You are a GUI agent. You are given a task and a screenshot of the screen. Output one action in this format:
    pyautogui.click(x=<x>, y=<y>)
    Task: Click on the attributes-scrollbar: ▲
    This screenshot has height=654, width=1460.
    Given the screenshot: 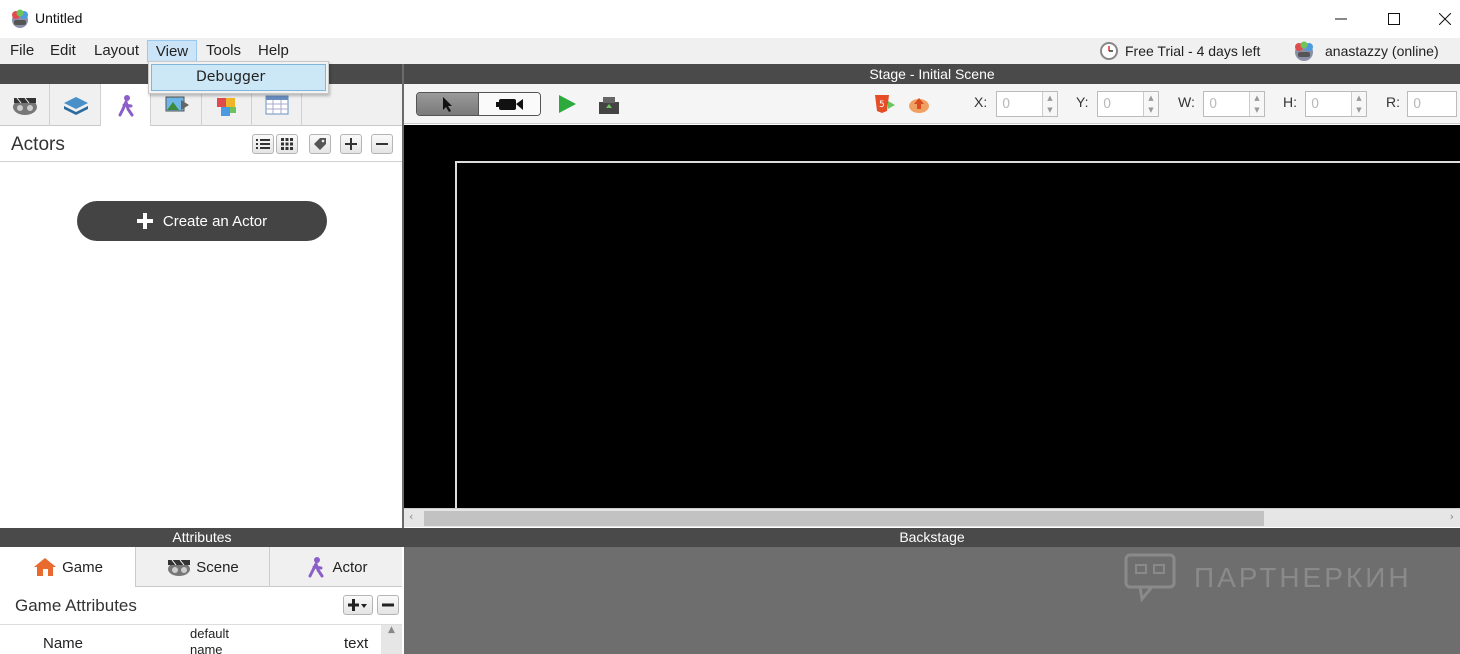 What is the action you would take?
    pyautogui.click(x=391, y=639)
    